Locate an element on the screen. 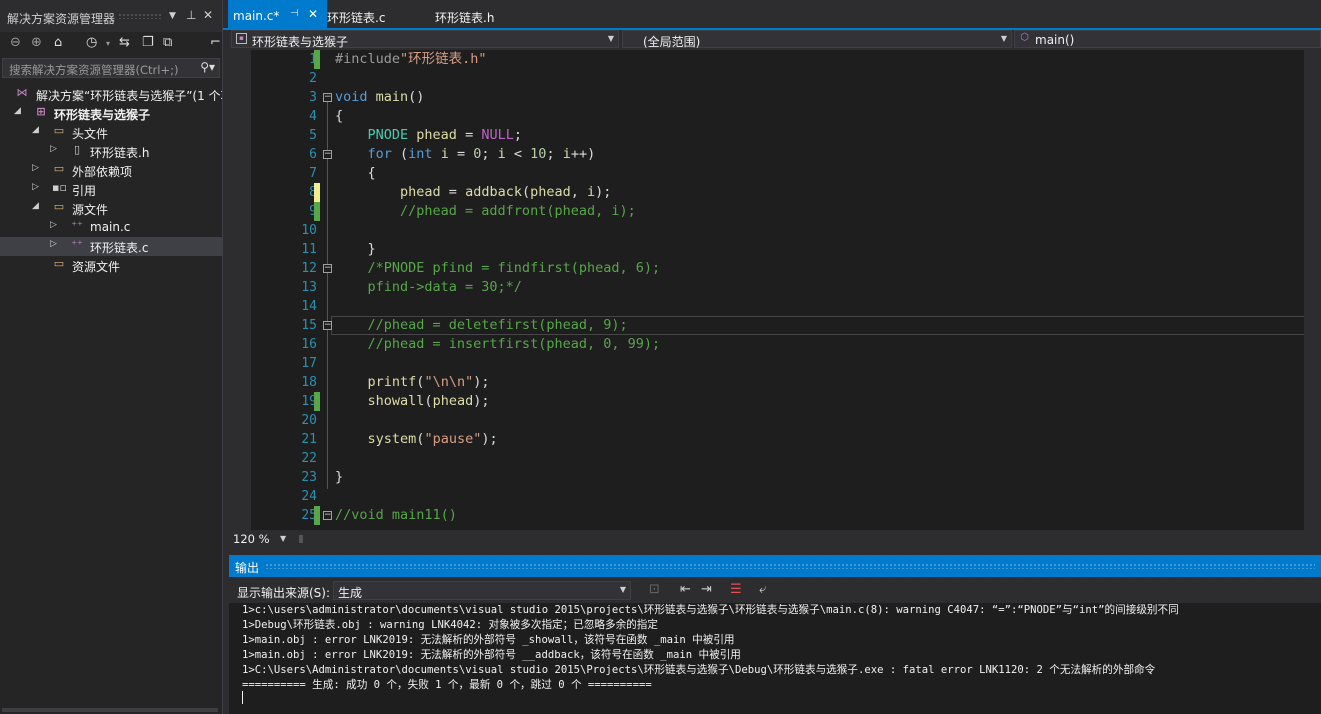 The width and height of the screenshot is (1321, 714). pin-icon: ⊥ is located at coordinates (191, 15).